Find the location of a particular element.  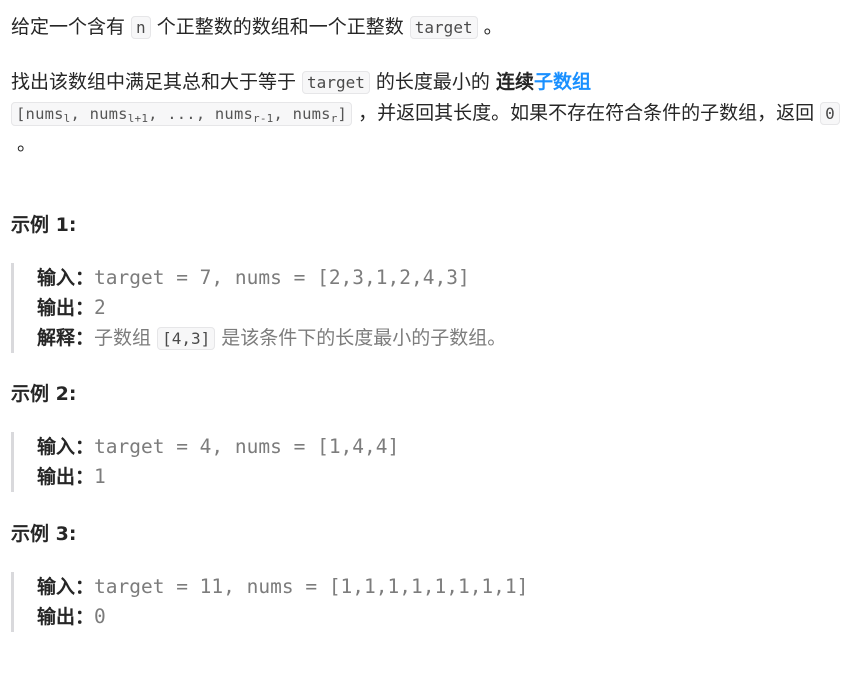

inline-code-zero: 0 is located at coordinates (830, 113).